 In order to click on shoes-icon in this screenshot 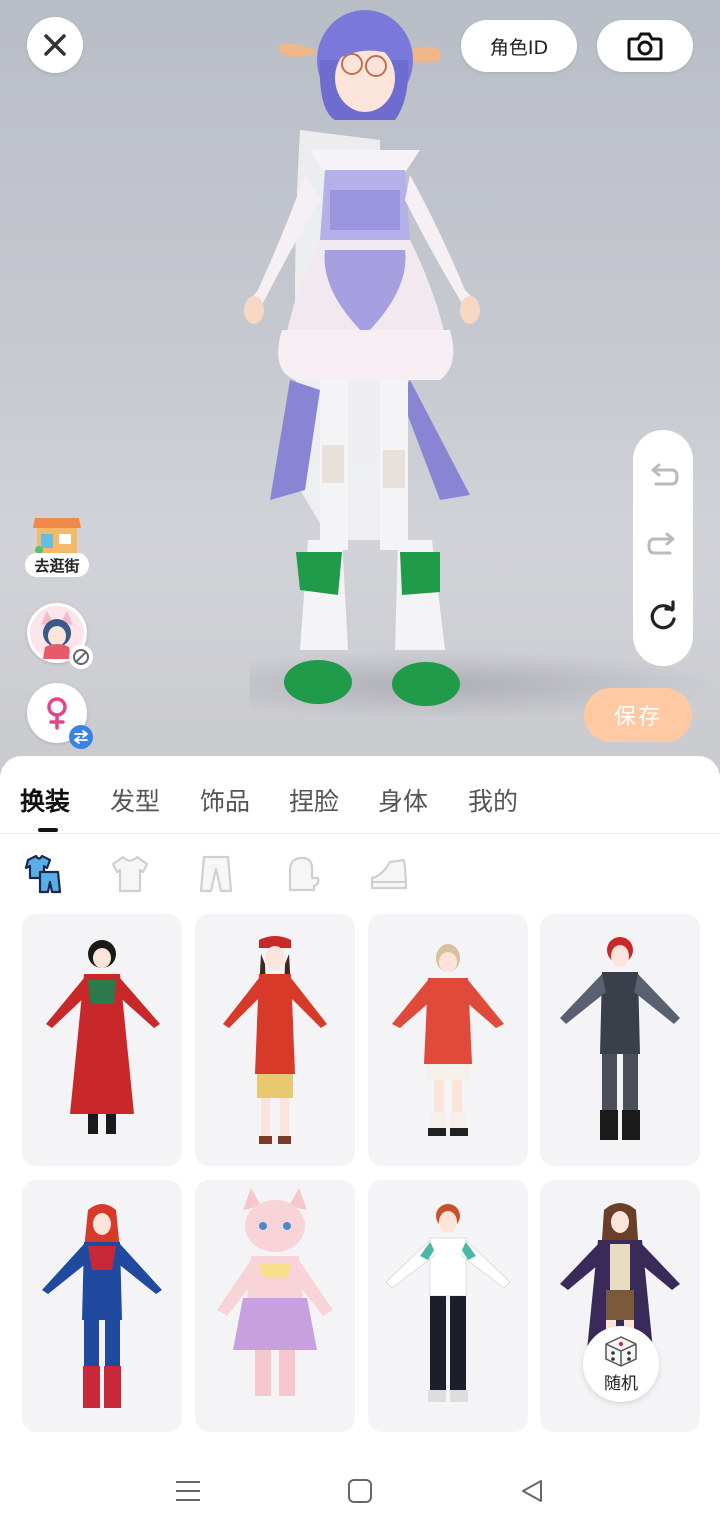, I will do `click(389, 874)`.